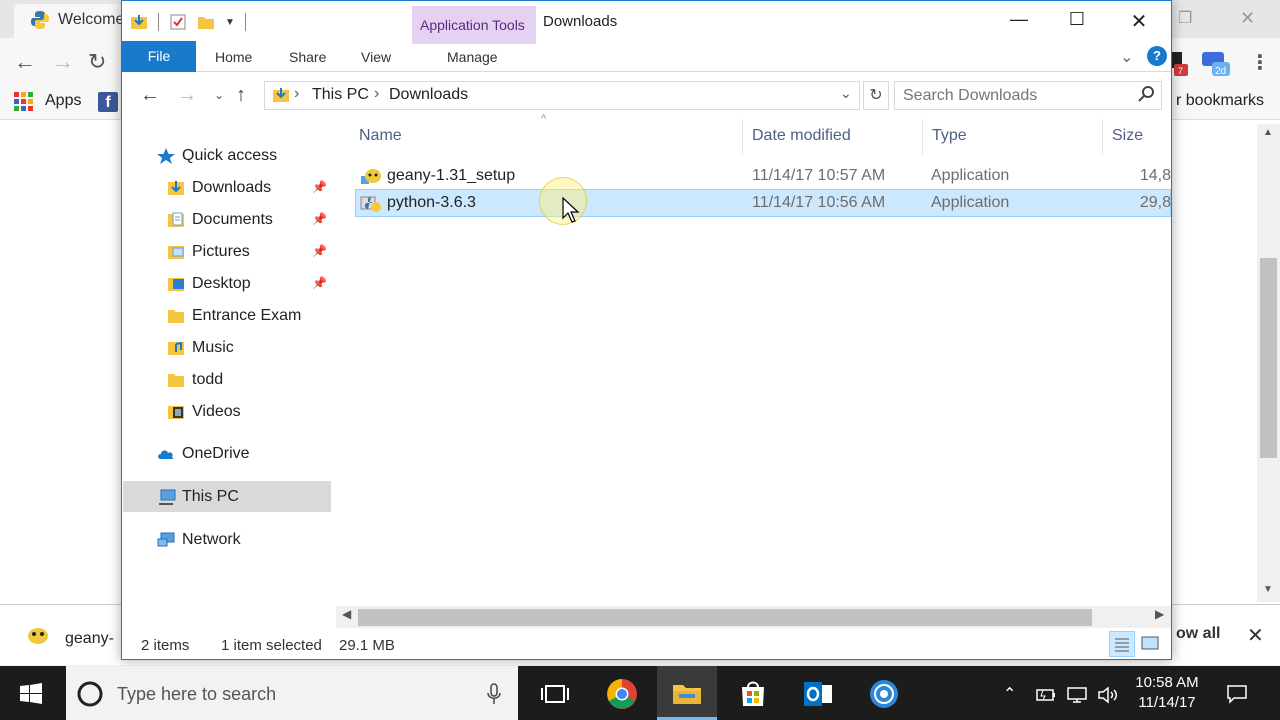 This screenshot has width=1280, height=720. Describe the element at coordinates (1147, 94) in the screenshot. I see `search-icon` at that location.